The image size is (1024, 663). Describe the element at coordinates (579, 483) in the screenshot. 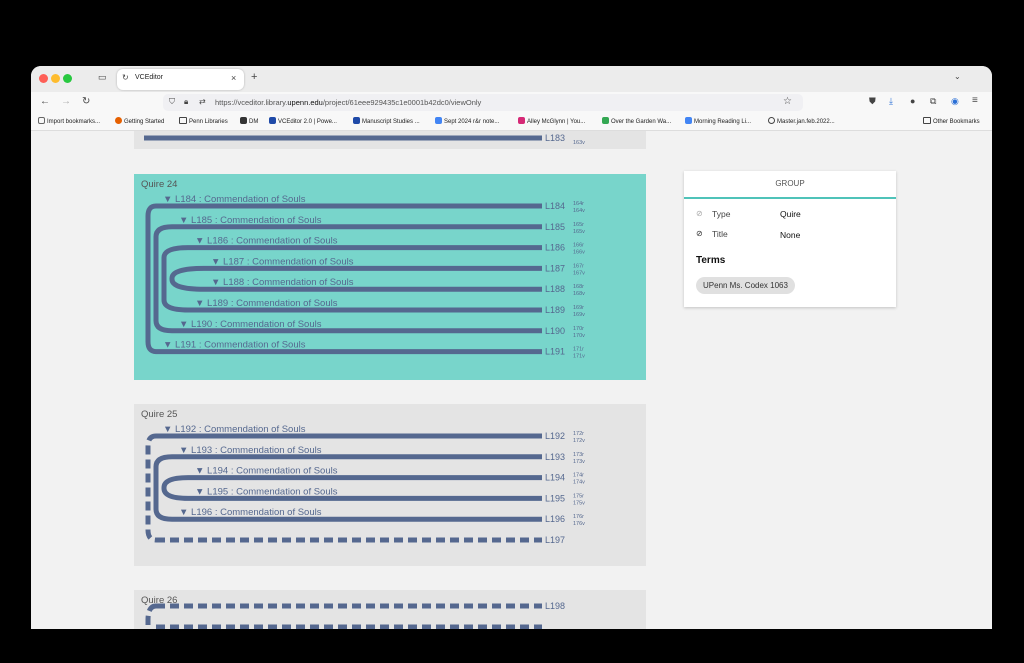

I see `folio-v-l194: 174v` at that location.